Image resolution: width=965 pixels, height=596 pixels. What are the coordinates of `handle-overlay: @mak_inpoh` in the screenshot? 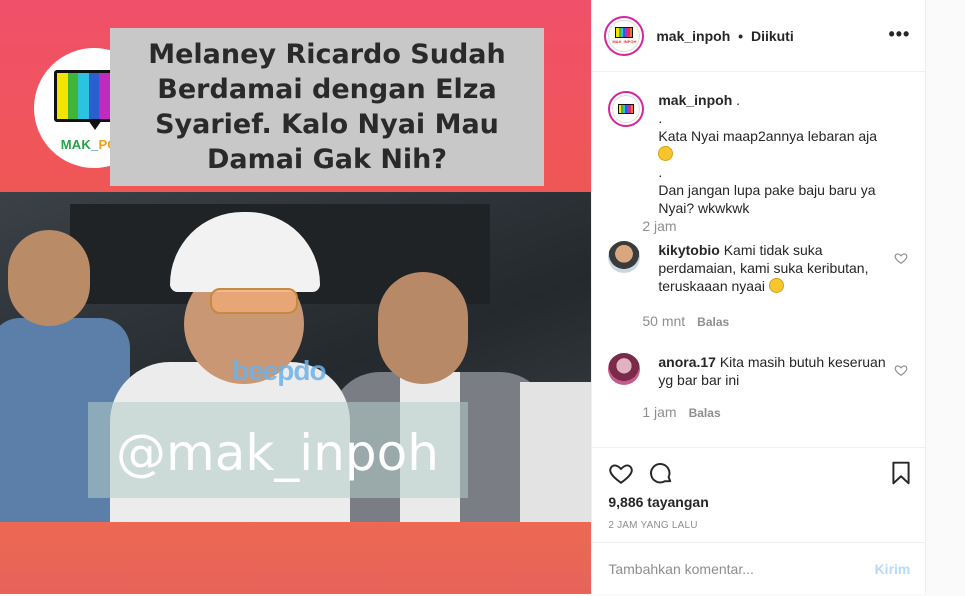 It's located at (278, 450).